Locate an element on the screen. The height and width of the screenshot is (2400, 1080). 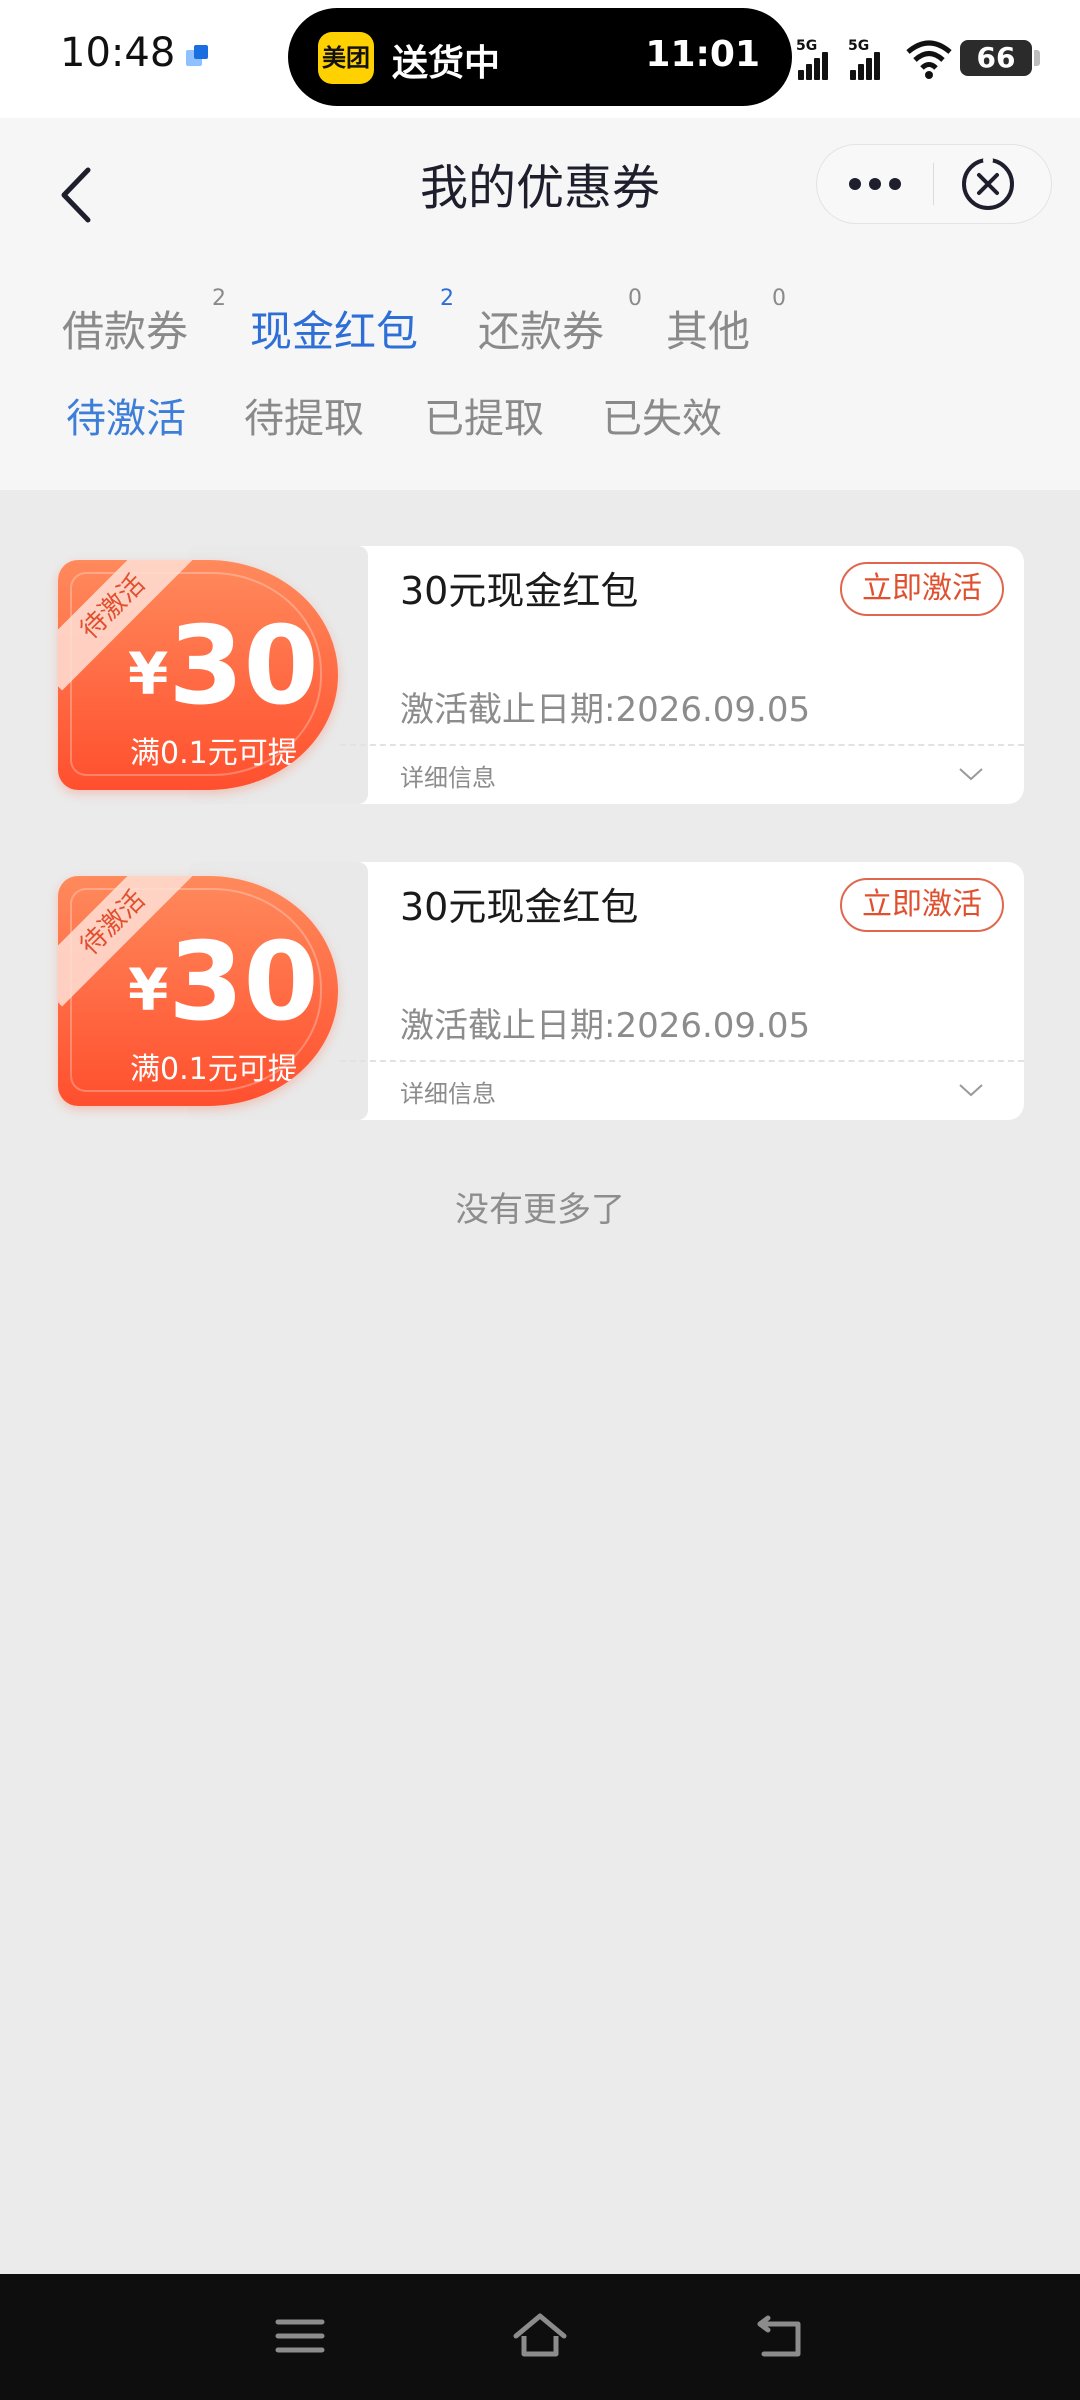
status-icons: 5G 5G 66 is located at coordinates (931, 61).